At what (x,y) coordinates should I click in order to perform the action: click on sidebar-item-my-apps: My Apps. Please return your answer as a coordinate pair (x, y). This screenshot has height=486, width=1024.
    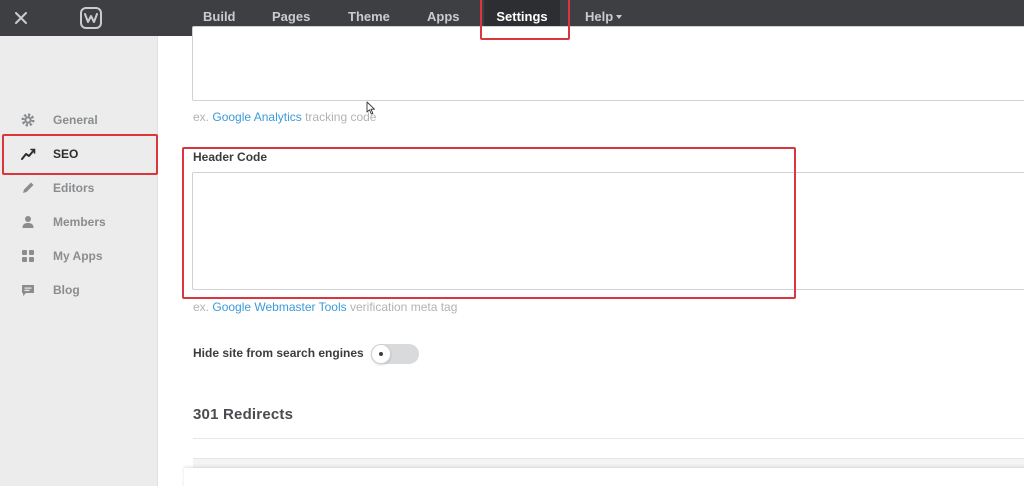
    Looking at the image, I should click on (79, 256).